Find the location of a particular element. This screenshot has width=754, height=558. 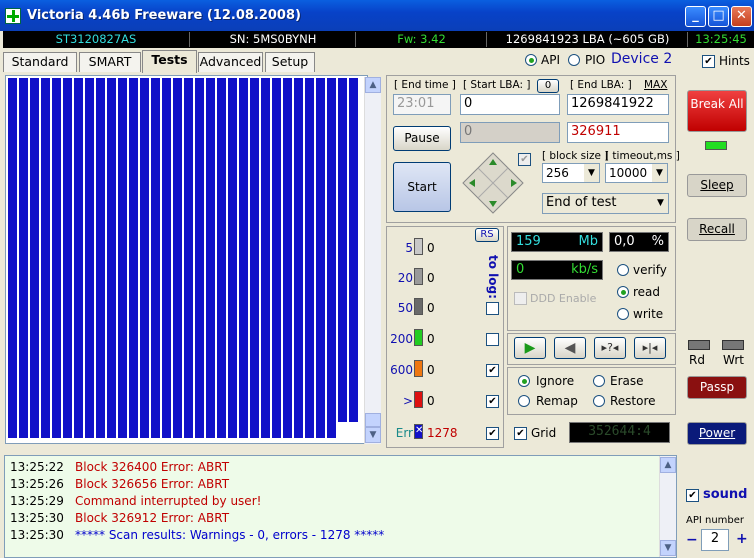

power-button: Power is located at coordinates (717, 433).